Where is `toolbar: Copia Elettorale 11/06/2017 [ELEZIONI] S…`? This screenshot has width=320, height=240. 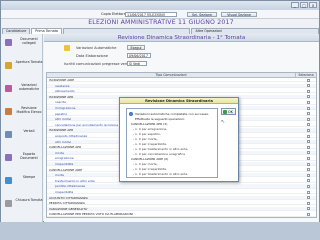 toolbar: Copia Elettorale 11/06/2017 [ELEZIONI] S… is located at coordinates (160, 14).